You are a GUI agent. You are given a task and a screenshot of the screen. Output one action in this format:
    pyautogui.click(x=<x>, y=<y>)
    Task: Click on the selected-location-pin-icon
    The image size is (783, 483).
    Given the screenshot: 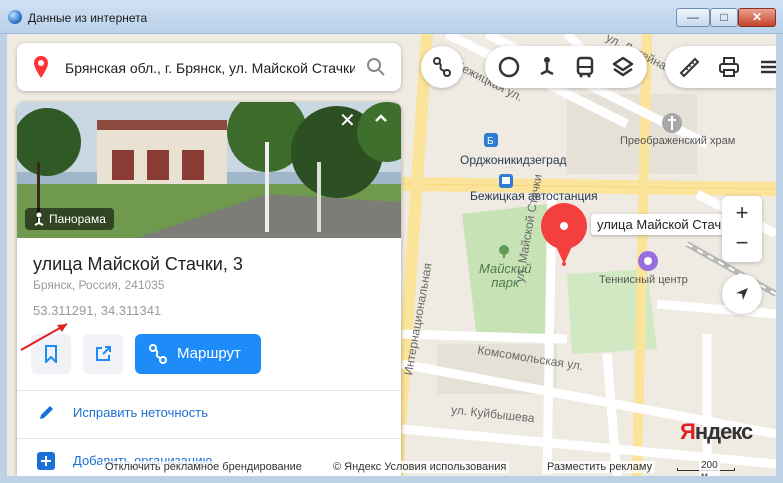 What is the action you would take?
    pyautogui.click(x=564, y=235)
    